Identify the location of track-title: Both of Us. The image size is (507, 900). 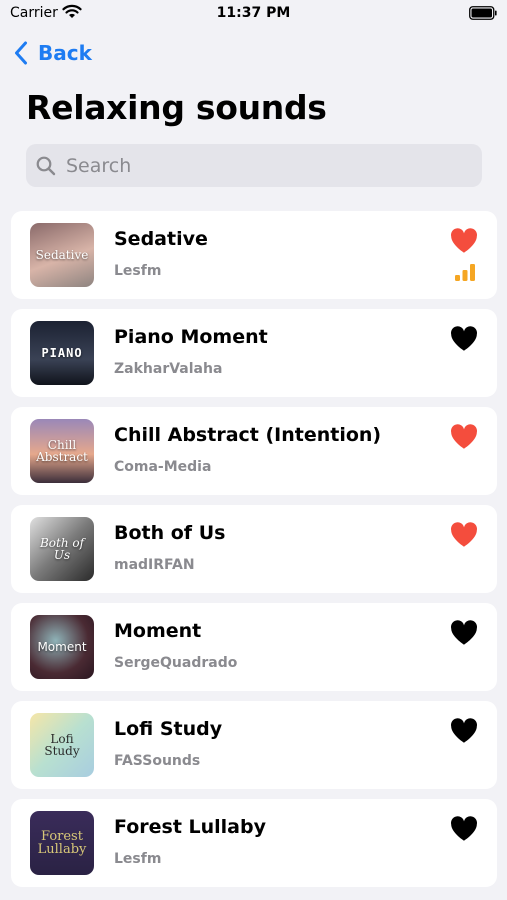
(170, 533).